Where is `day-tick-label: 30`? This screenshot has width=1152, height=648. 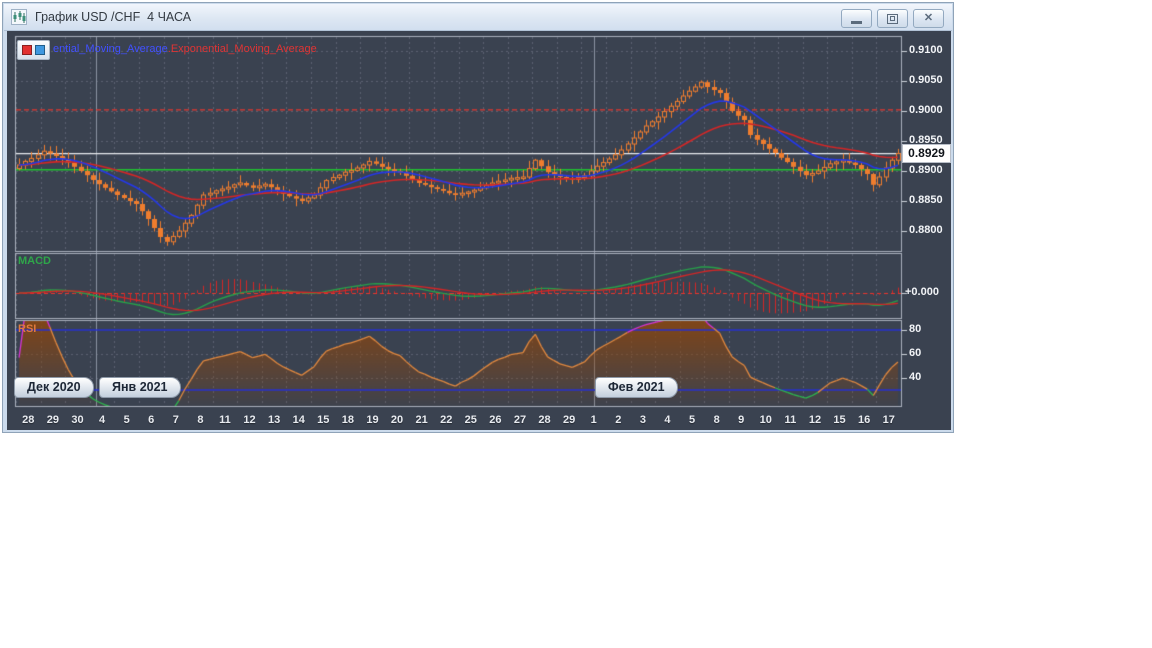
day-tick-label: 30 is located at coordinates (77, 420).